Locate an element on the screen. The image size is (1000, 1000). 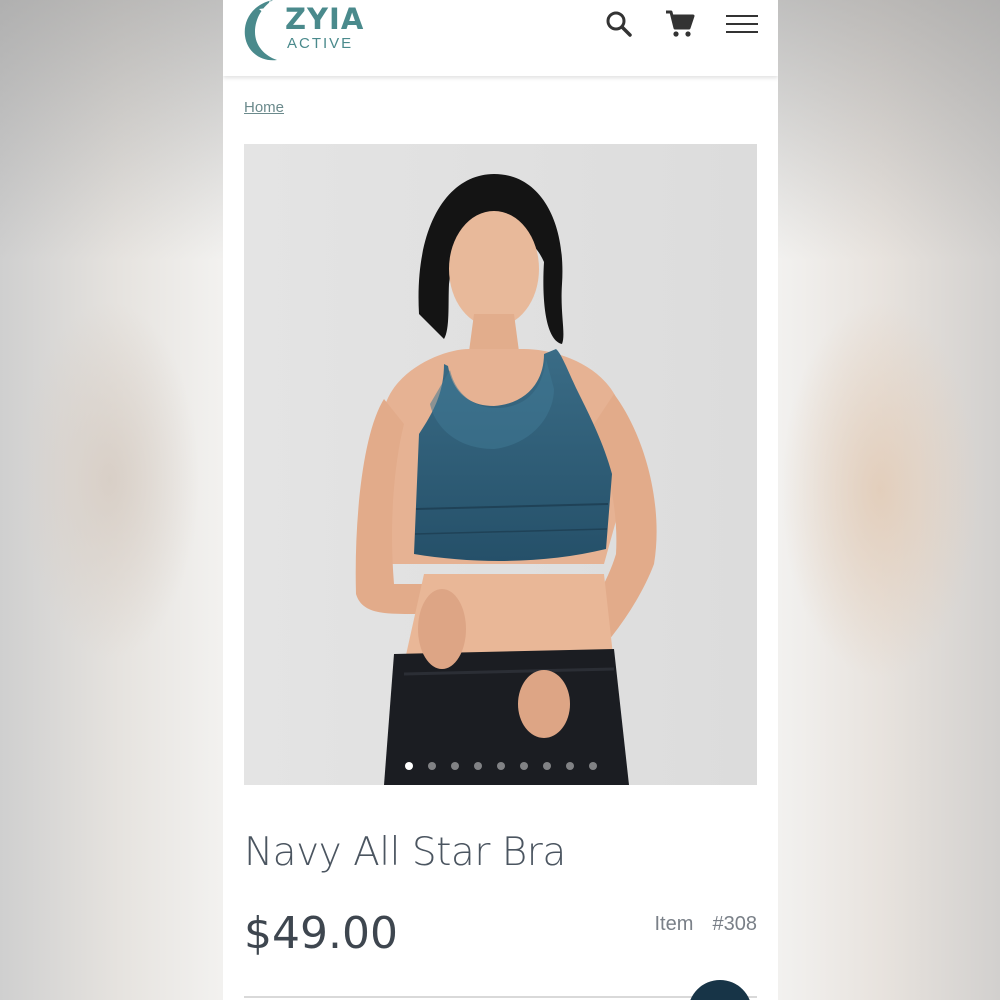
site-header: ZYIA ACTIVE is located at coordinates (500, 38).